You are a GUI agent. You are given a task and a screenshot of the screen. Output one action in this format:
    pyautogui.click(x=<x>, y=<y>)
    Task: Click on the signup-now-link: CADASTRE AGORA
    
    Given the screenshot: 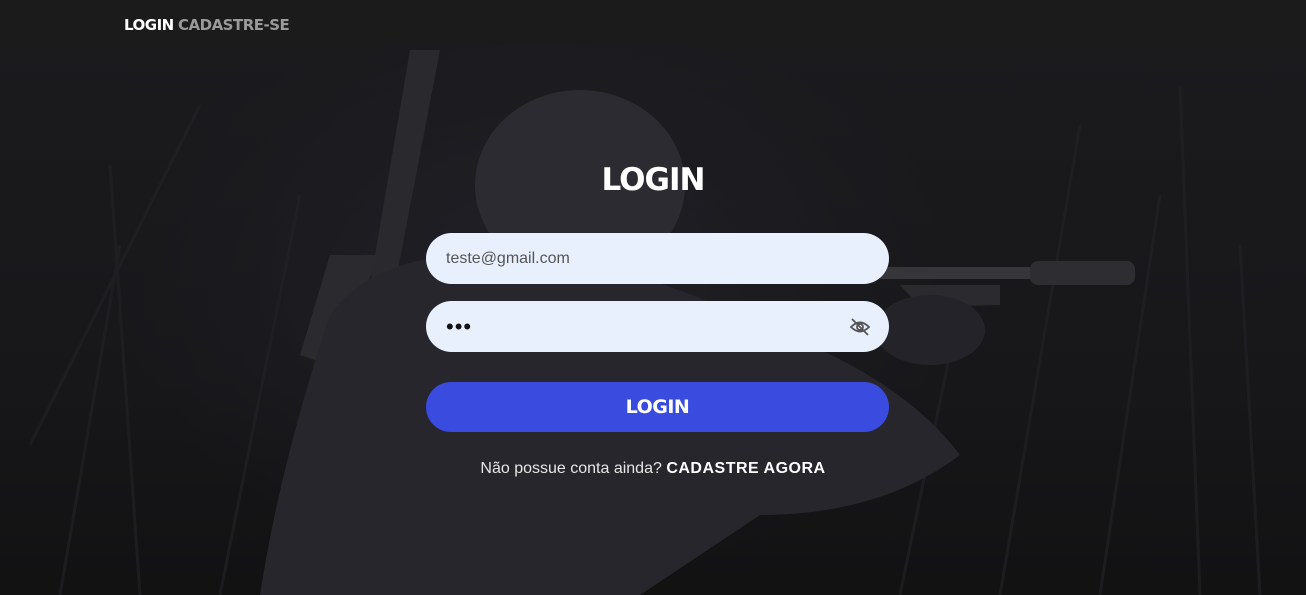 What is the action you would take?
    pyautogui.click(x=745, y=468)
    